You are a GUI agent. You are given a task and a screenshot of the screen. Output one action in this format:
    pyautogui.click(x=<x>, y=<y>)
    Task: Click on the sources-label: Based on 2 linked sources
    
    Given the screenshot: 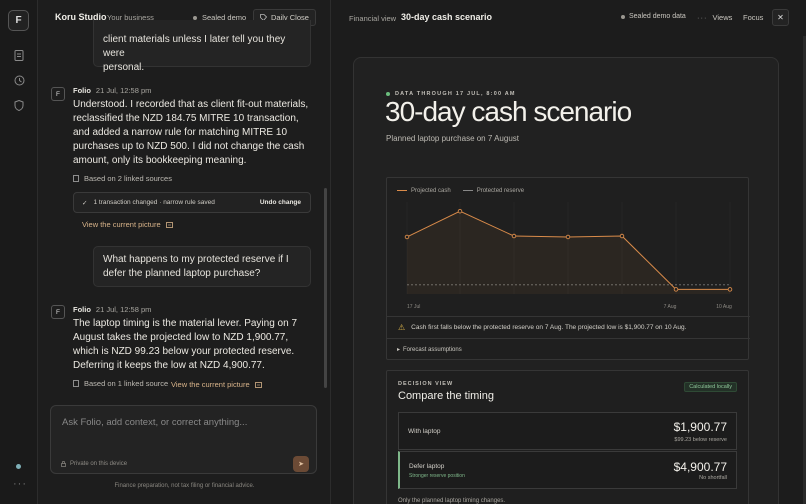 What is the action you would take?
    pyautogui.click(x=128, y=178)
    